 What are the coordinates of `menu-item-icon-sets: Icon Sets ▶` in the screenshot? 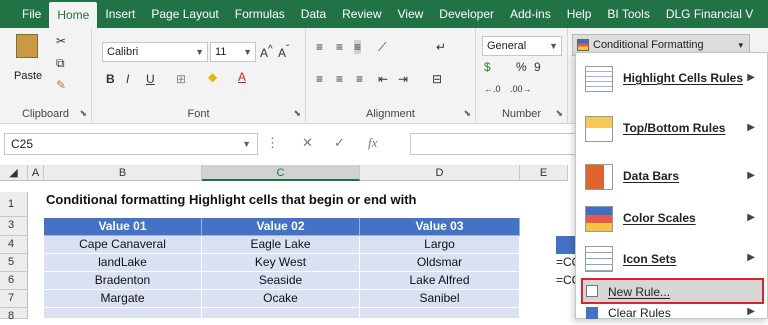 It's located at (671, 259).